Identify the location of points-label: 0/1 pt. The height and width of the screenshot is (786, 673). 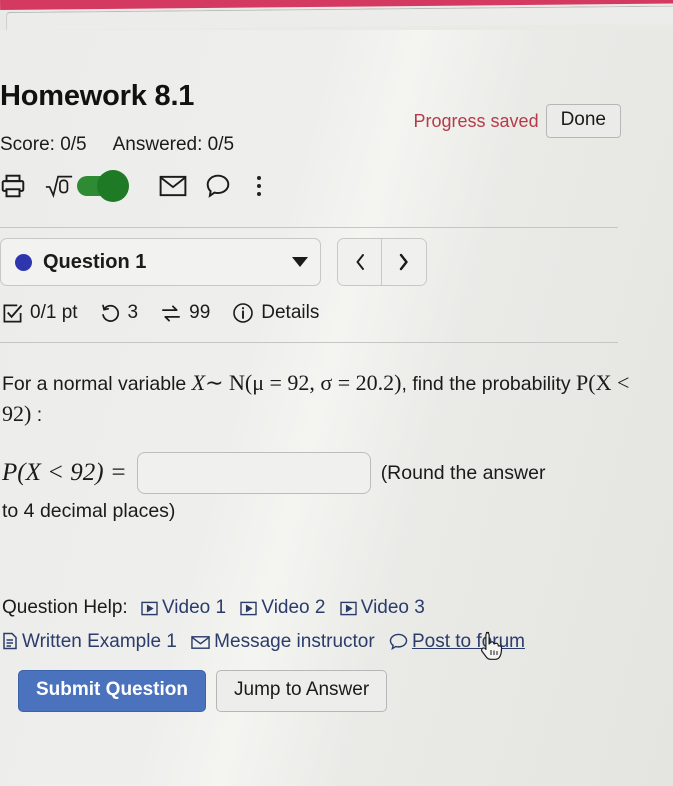
(54, 312).